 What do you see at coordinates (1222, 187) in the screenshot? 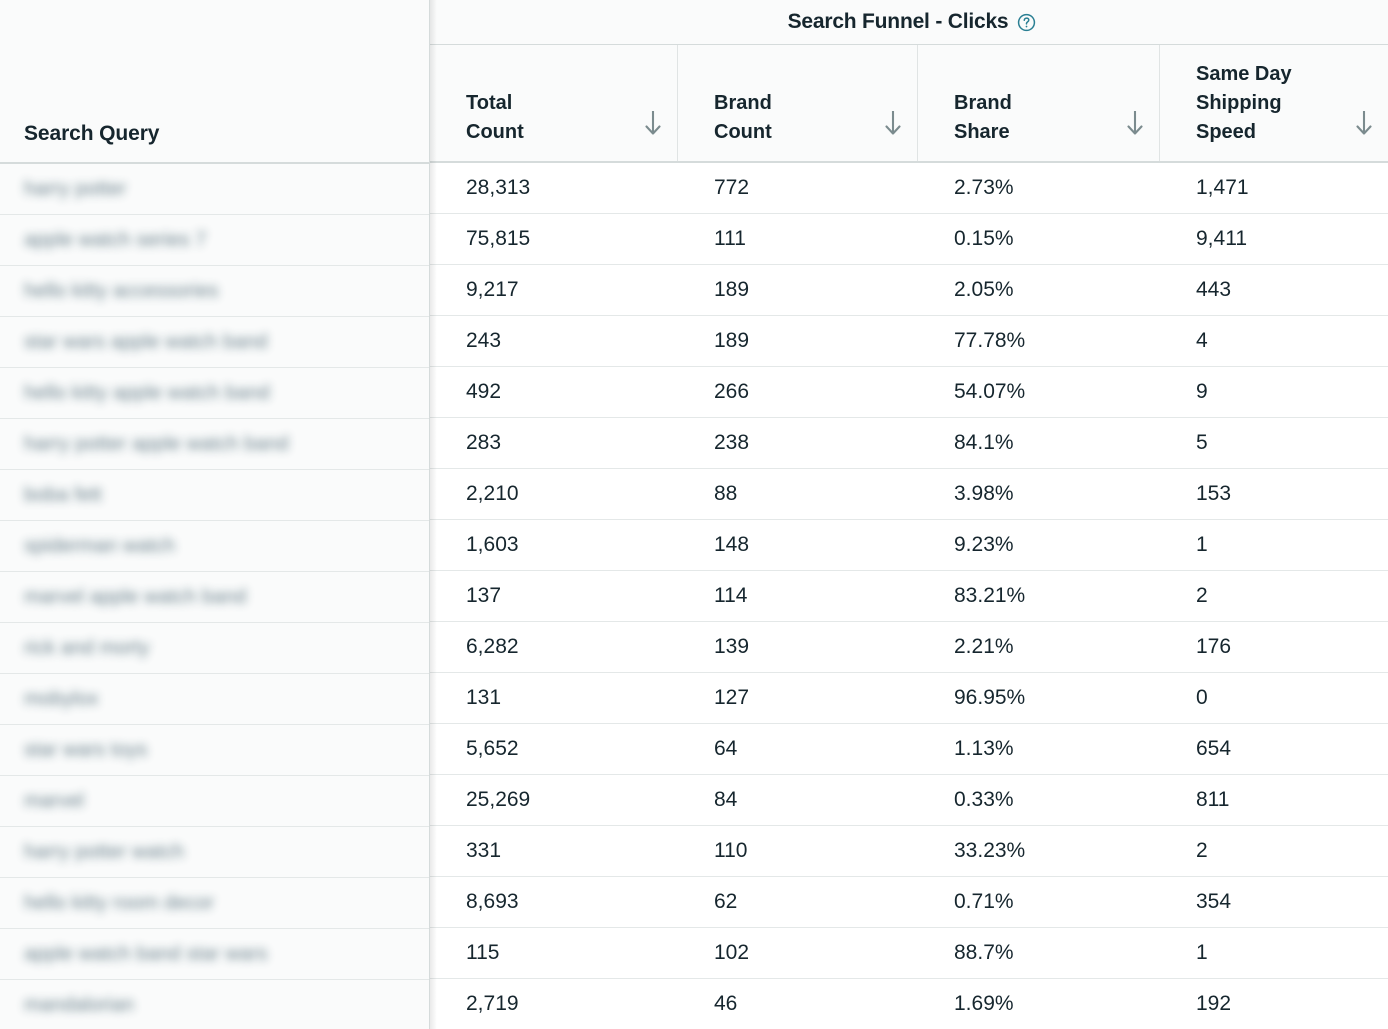
I see `cell-same-day-shipping-speed: 1,471` at bounding box center [1222, 187].